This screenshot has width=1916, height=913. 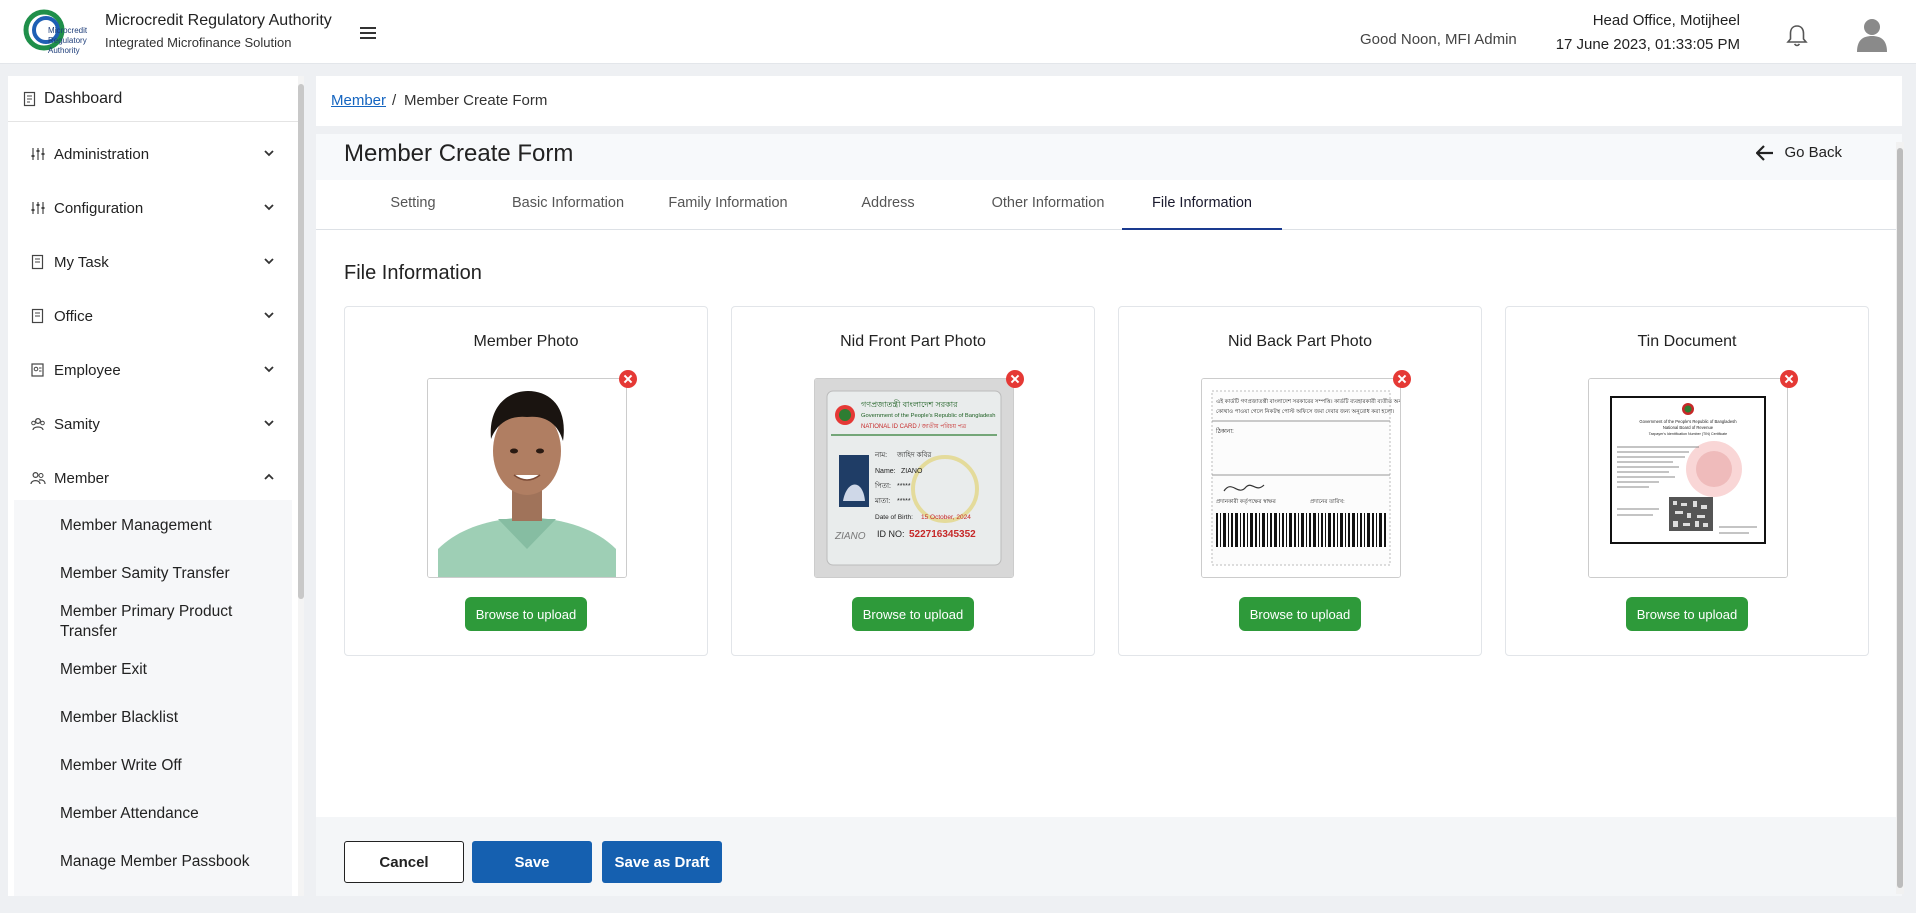 What do you see at coordinates (73, 316) in the screenshot?
I see `sidebar-item-label: Office` at bounding box center [73, 316].